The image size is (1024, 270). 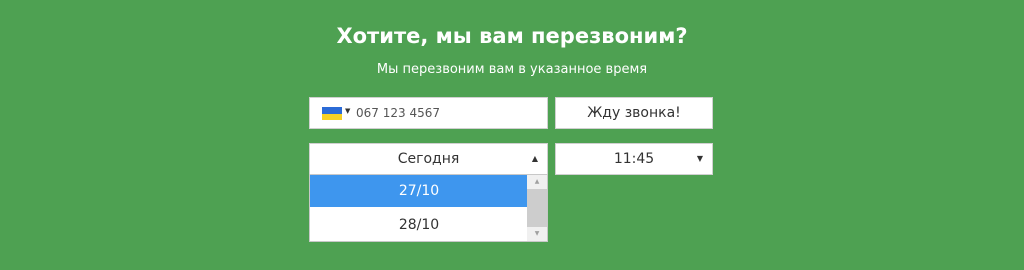 What do you see at coordinates (537, 234) in the screenshot?
I see `scroll-down-arrow-icon: ▼` at bounding box center [537, 234].